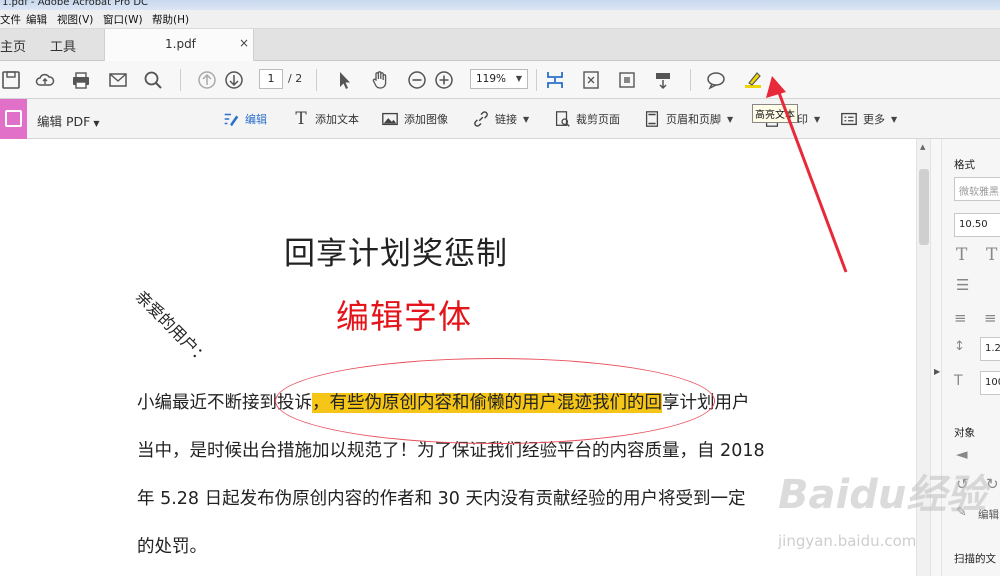 The image size is (1000, 576). I want to click on zoom-value: 119%, so click(491, 79).